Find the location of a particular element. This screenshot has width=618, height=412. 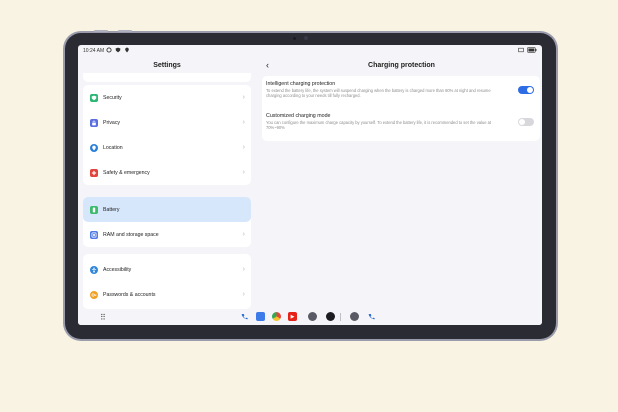

gallery-app-icon is located at coordinates (330, 316).